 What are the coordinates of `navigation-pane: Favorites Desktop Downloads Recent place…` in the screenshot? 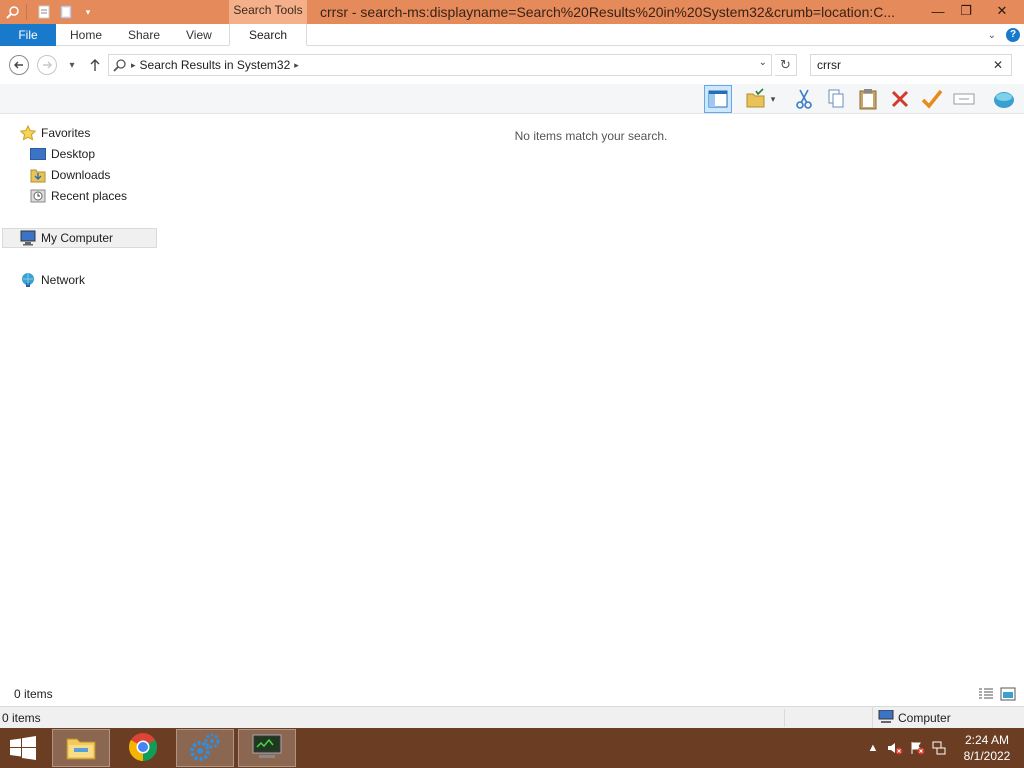 It's located at (79, 399).